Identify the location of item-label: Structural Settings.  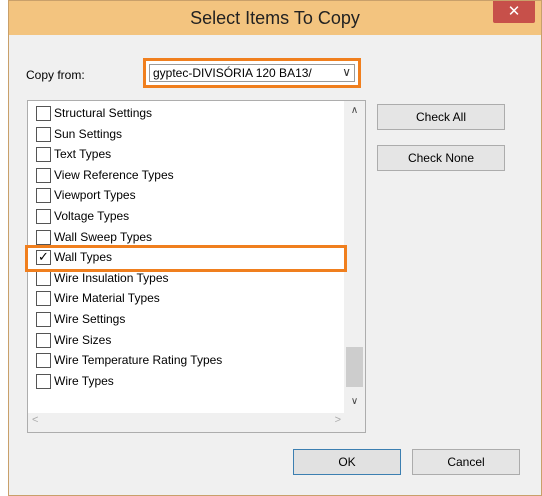
(103, 113).